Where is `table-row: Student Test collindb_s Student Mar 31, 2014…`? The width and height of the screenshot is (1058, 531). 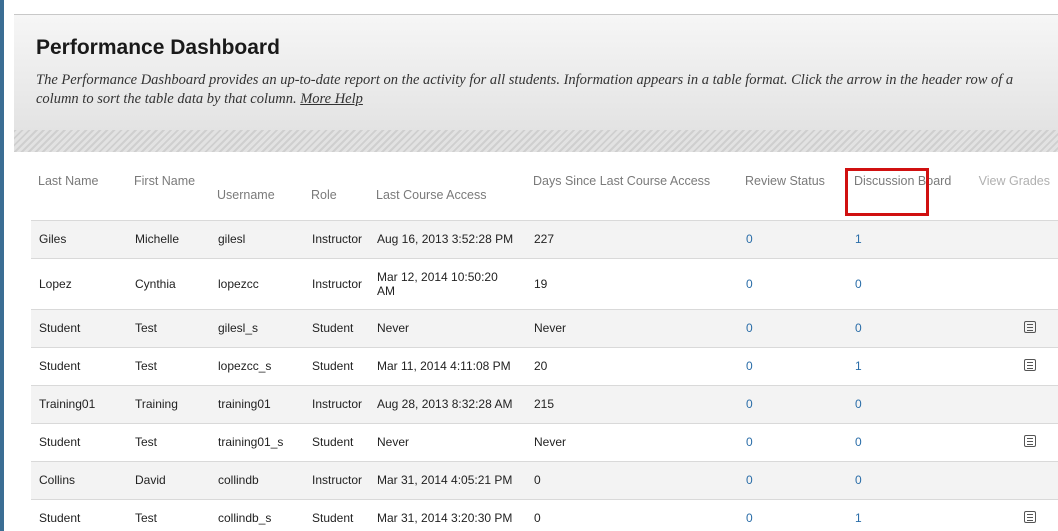
table-row: Student Test collindb_s Student Mar 31, 2014… is located at coordinates (544, 514).